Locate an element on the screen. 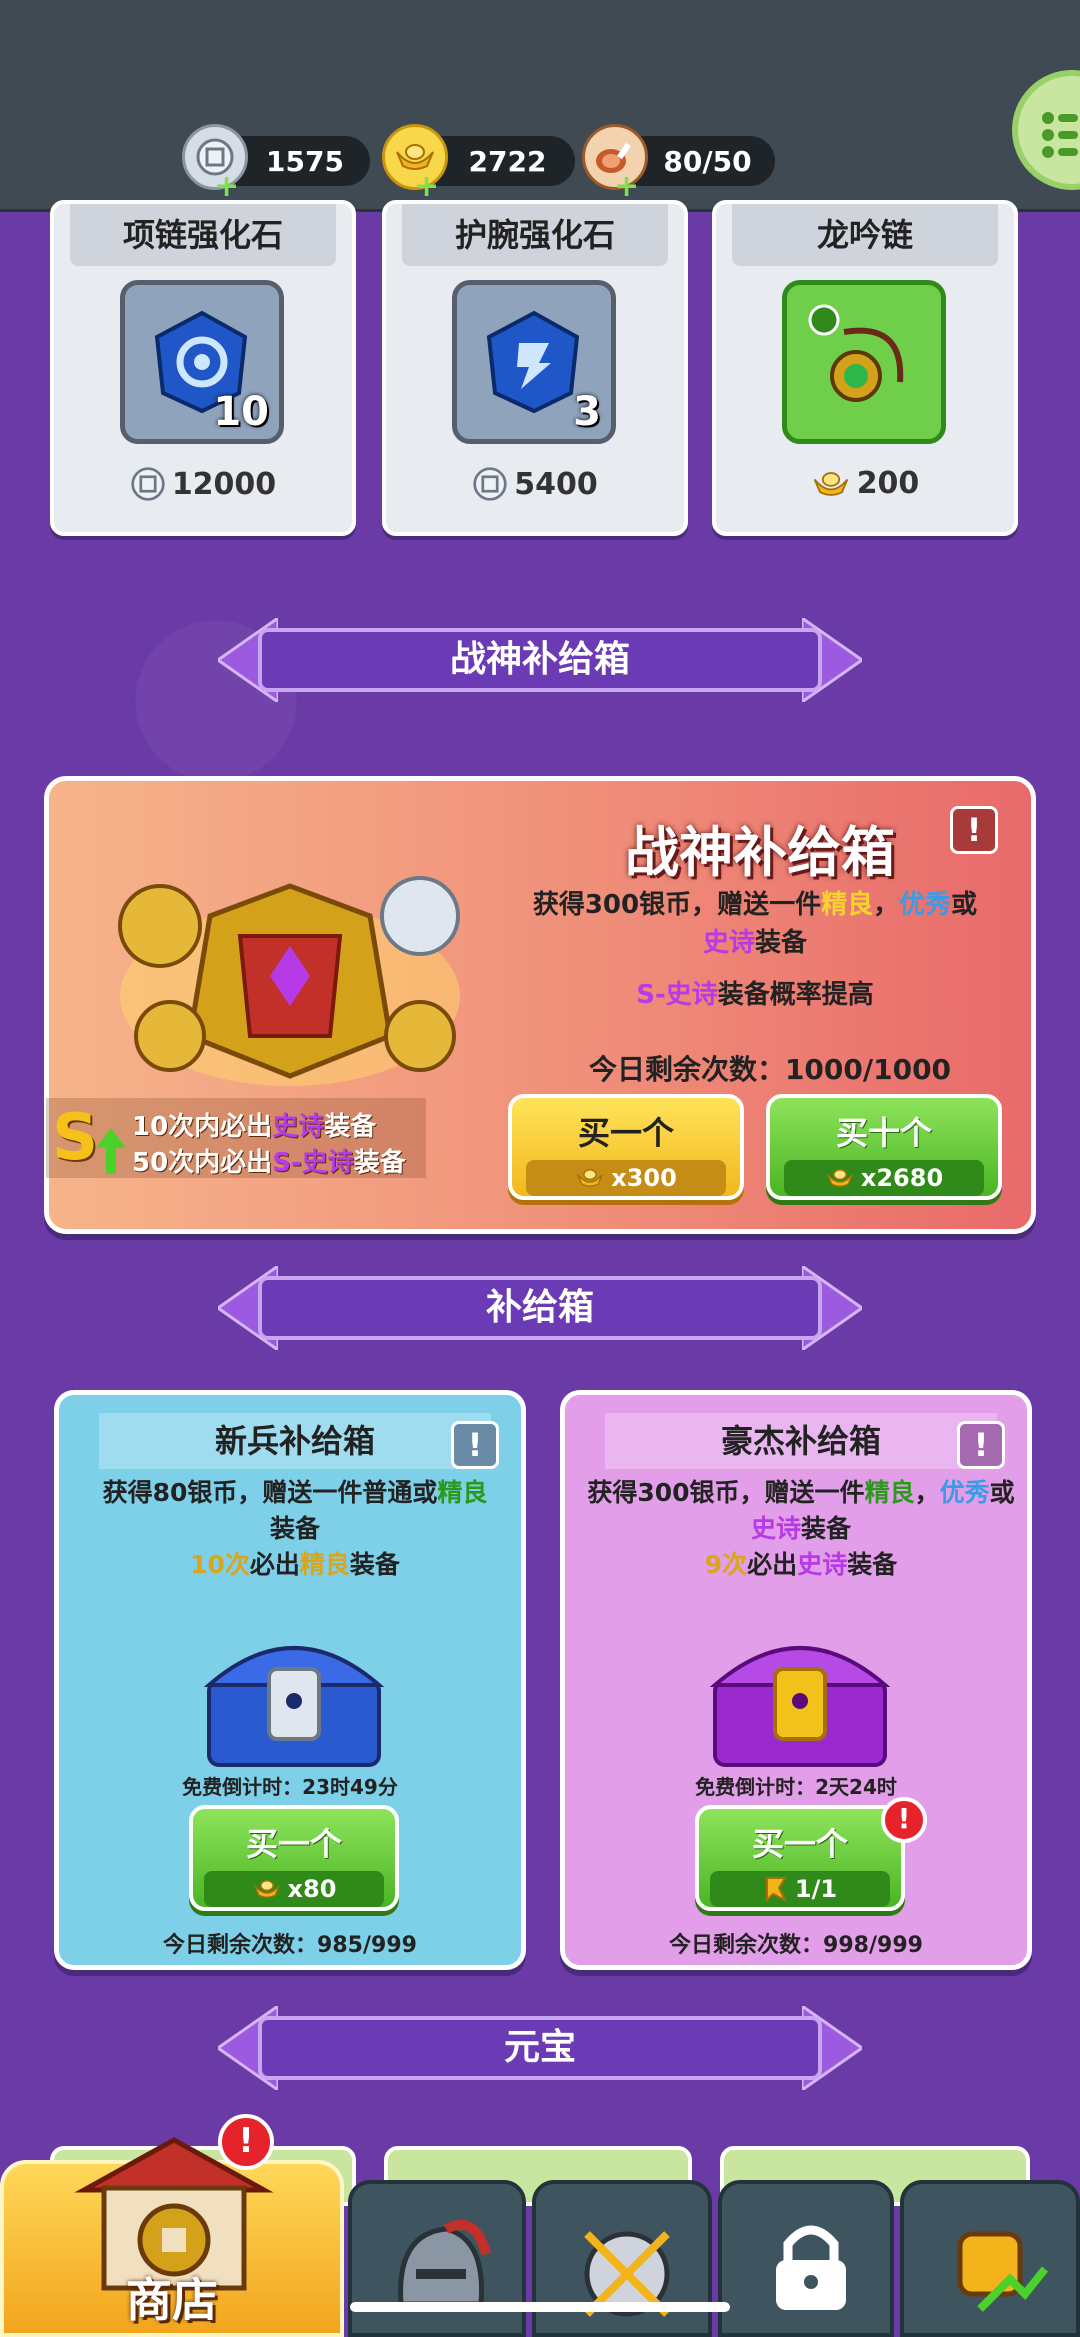 The image size is (1080, 2337). nav-locked is located at coordinates (806, 2258).